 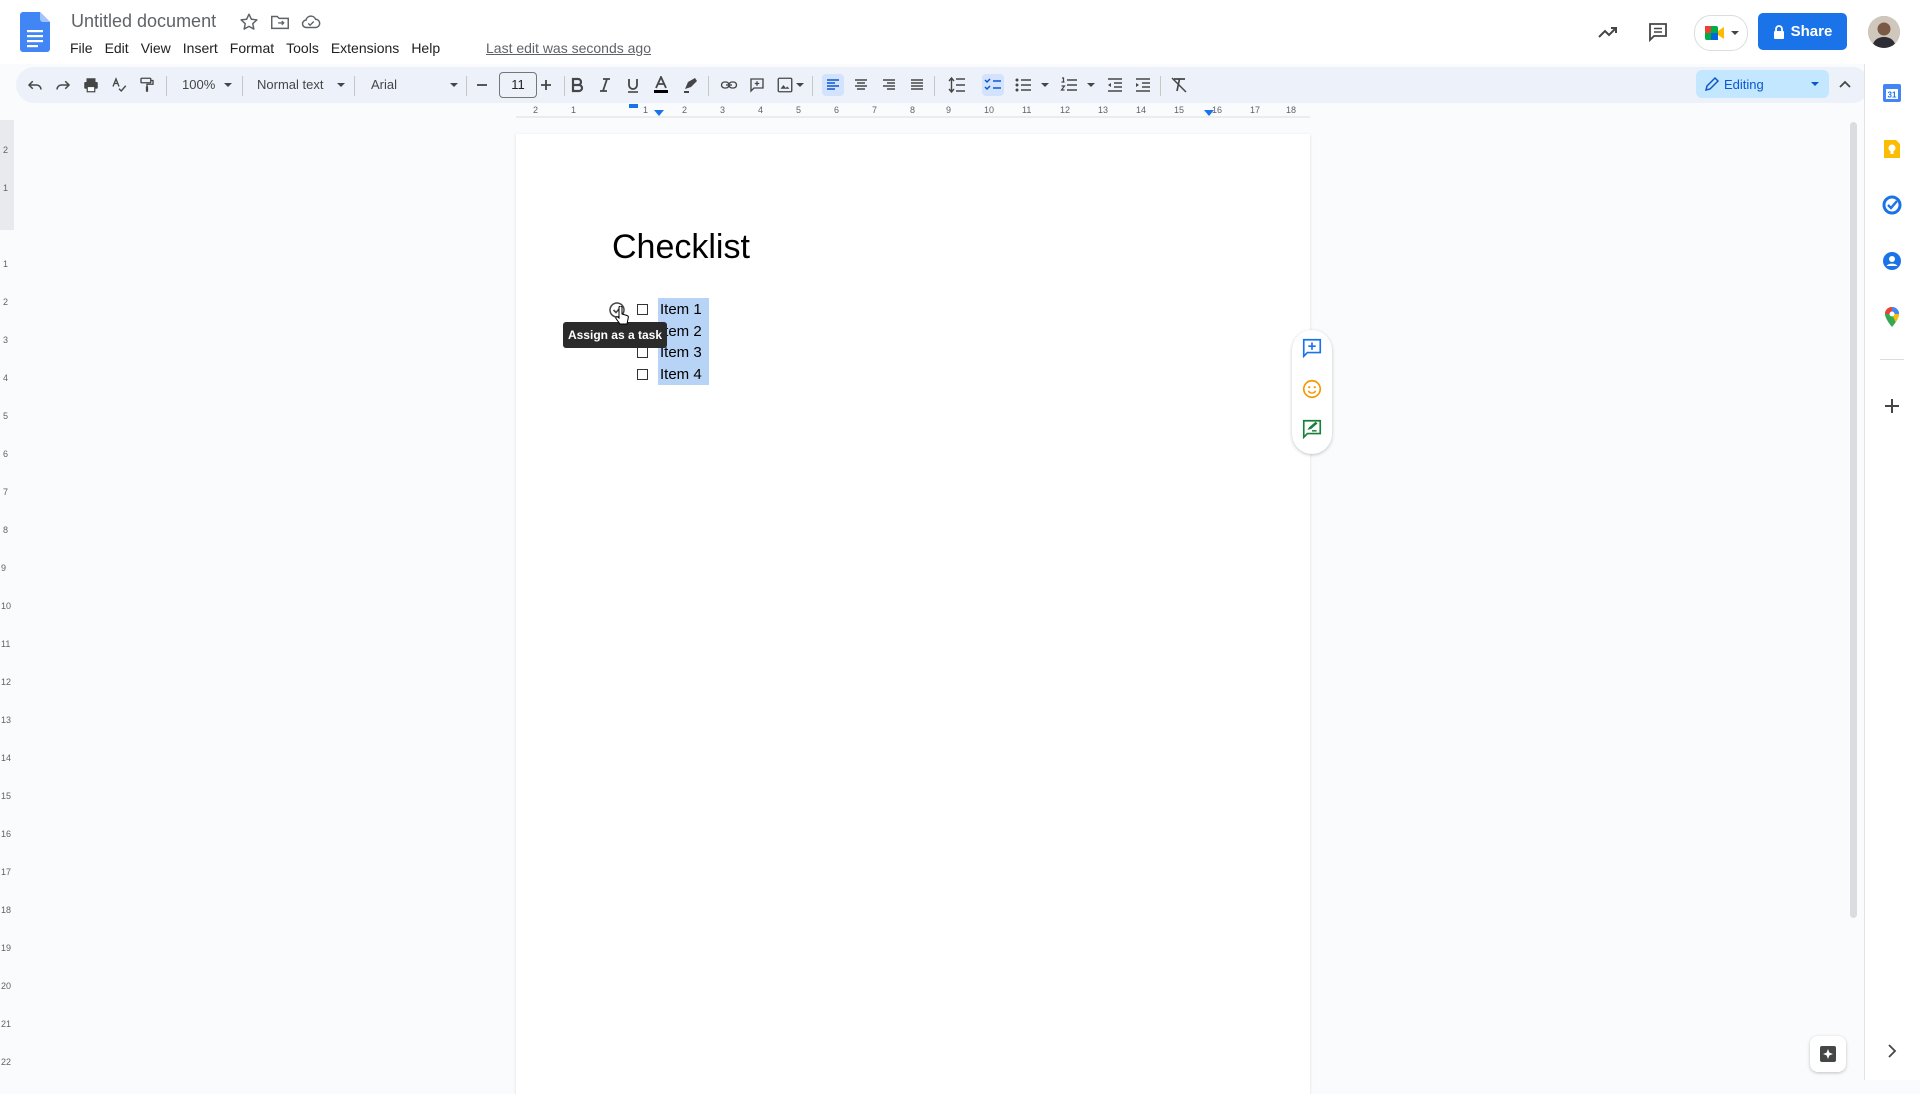 I want to click on mode-chevron-down-icon, so click(x=1815, y=84).